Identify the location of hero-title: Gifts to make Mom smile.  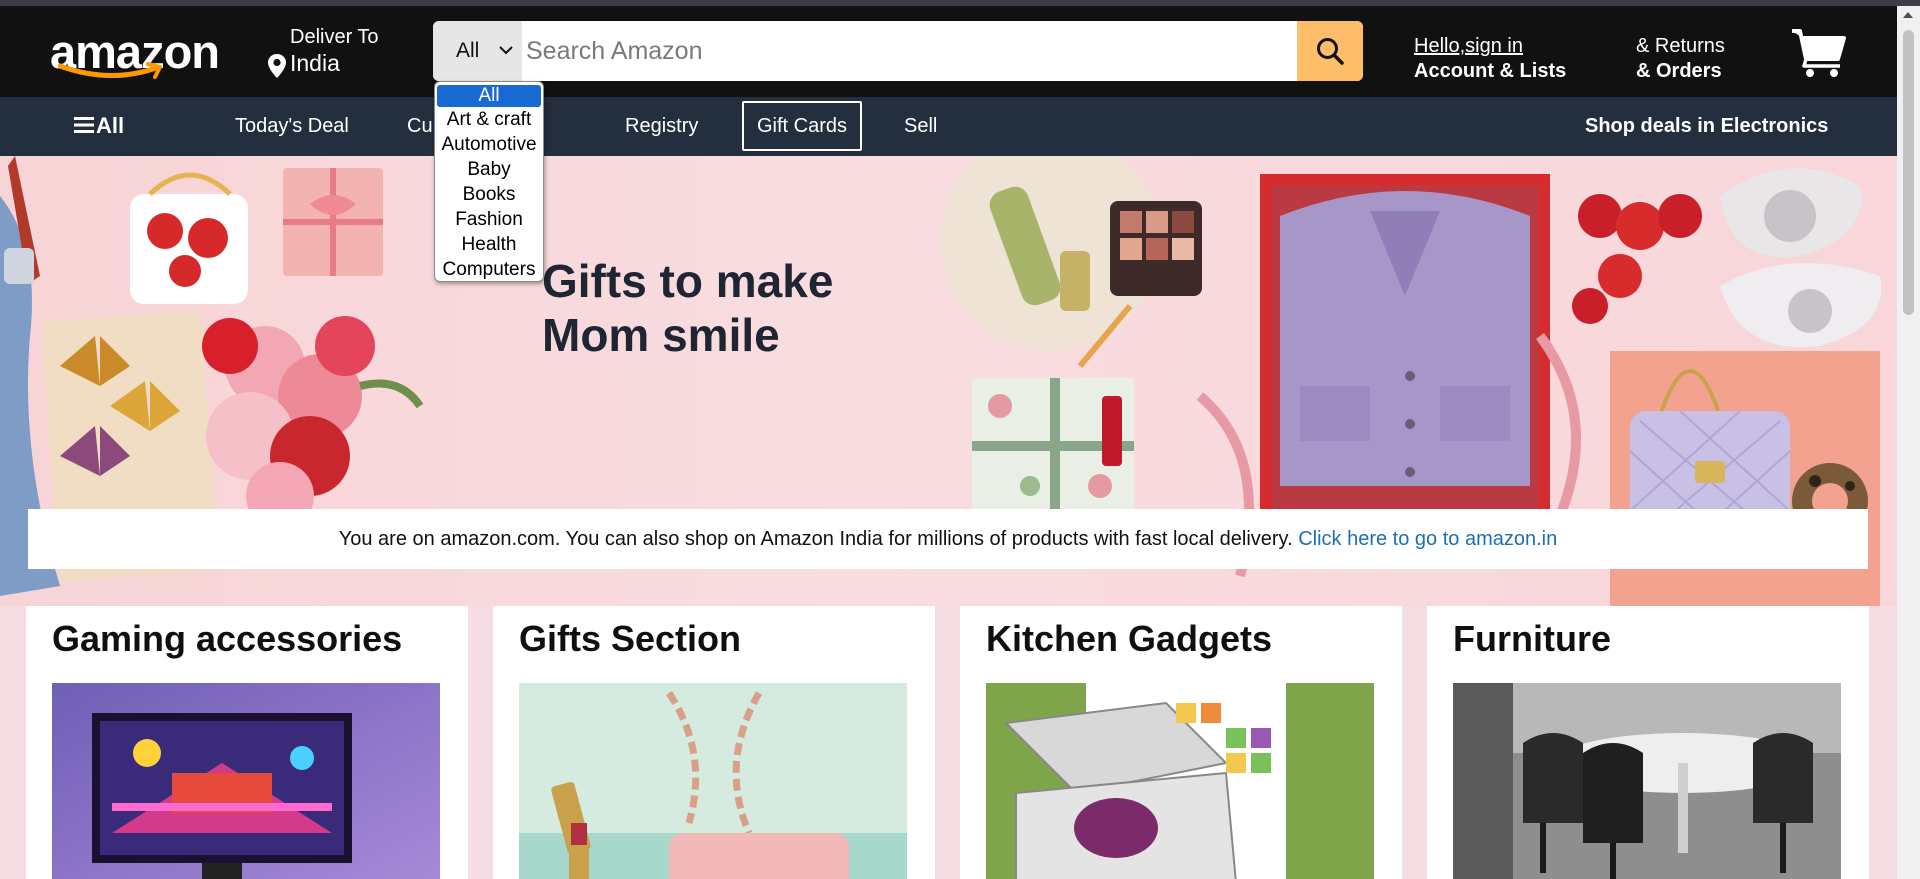
(687, 308).